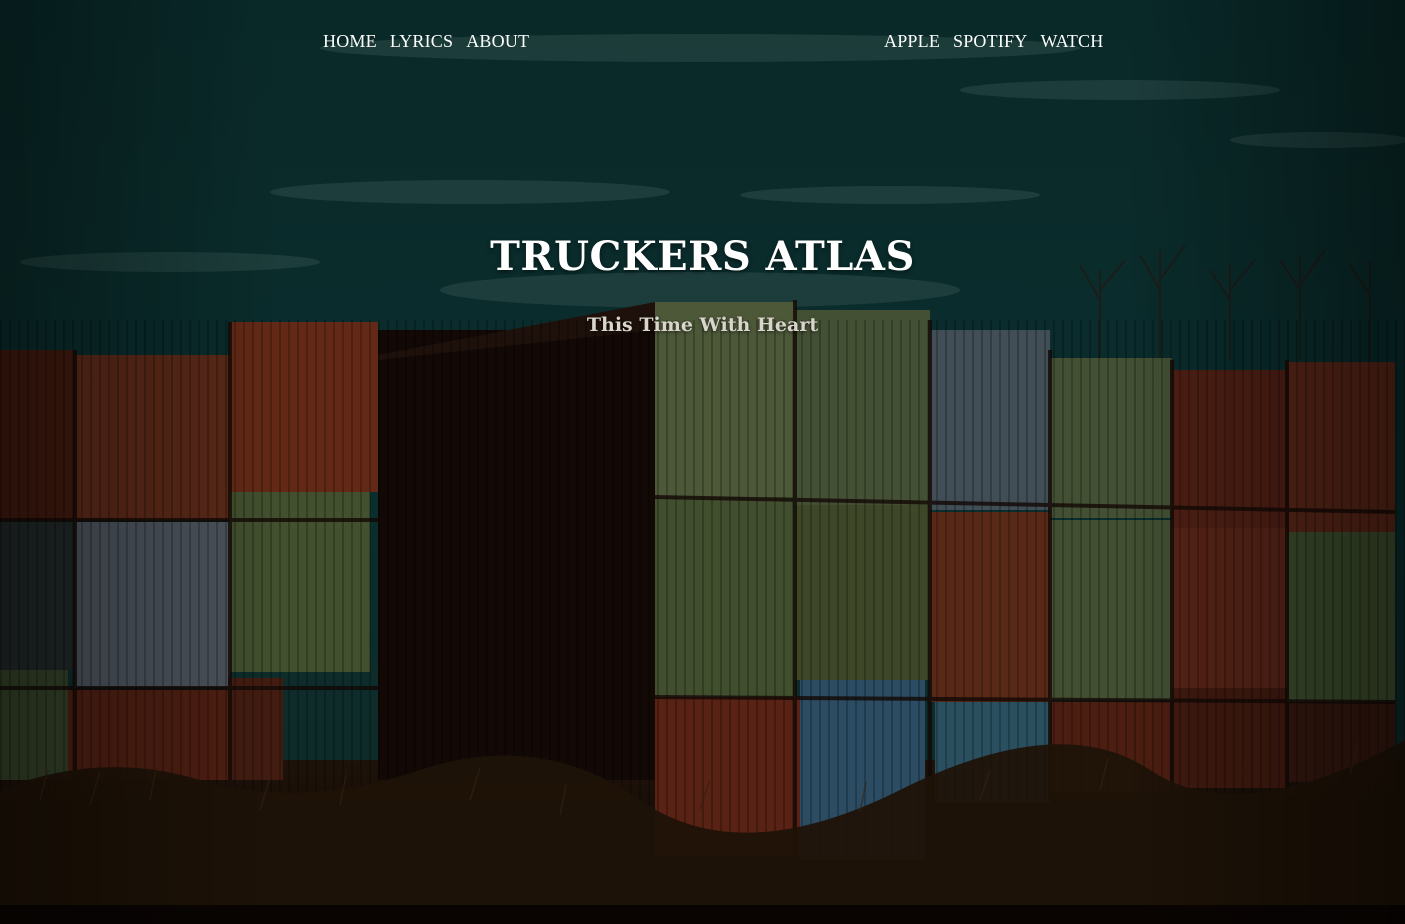 The width and height of the screenshot is (1405, 924). What do you see at coordinates (912, 41) in the screenshot?
I see `nav-apple-link: APPLE` at bounding box center [912, 41].